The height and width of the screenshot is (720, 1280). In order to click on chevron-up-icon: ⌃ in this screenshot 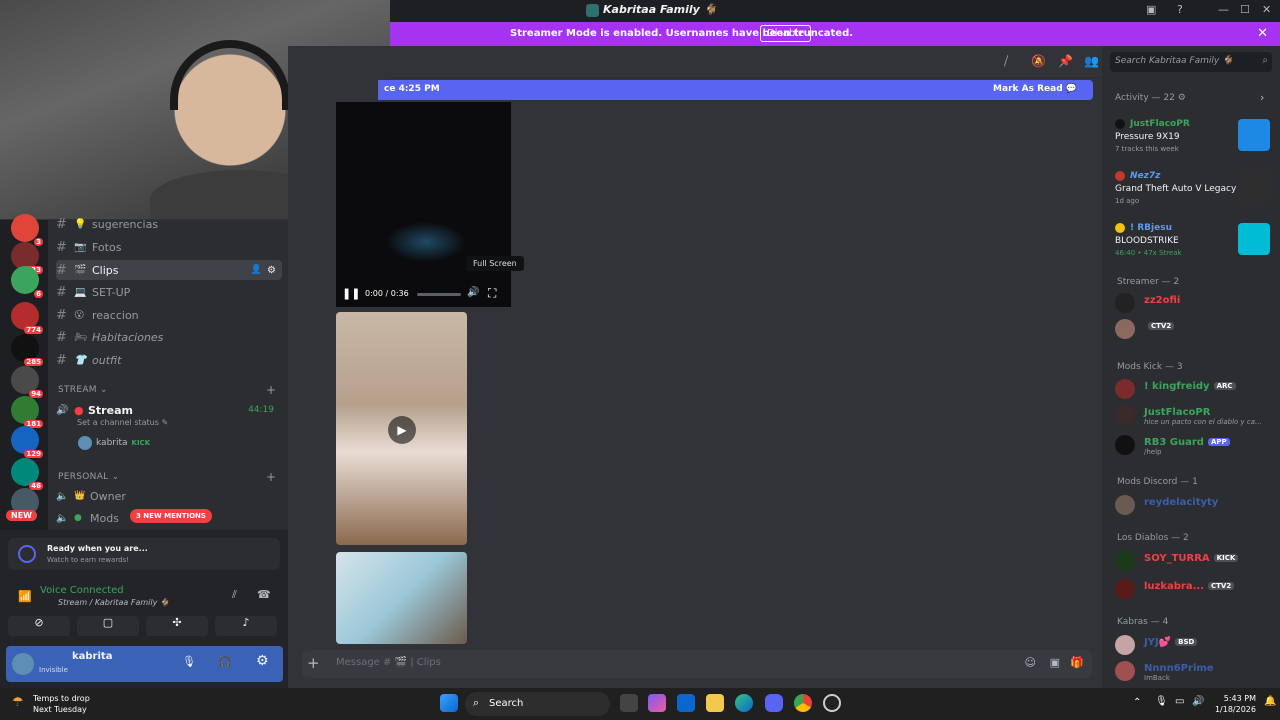, I will do `click(1137, 702)`.